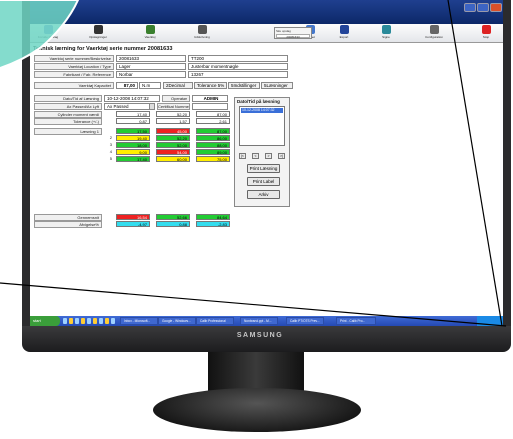 The width and height of the screenshot is (513, 439). What do you see at coordinates (434, 33) in the screenshot?
I see `toolbar-button: Configuration` at bounding box center [434, 33].